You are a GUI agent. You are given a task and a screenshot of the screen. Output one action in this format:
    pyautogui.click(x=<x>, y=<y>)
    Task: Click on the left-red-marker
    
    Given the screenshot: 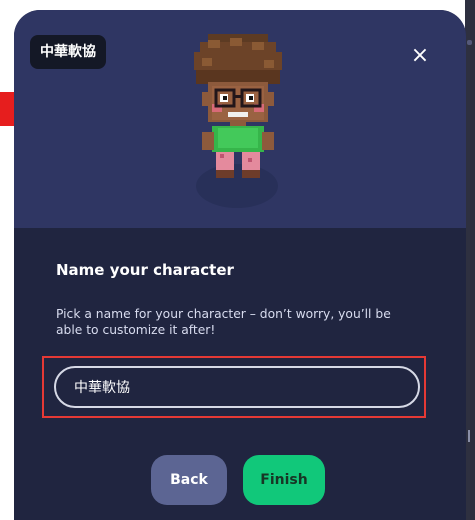 What is the action you would take?
    pyautogui.click(x=7, y=109)
    